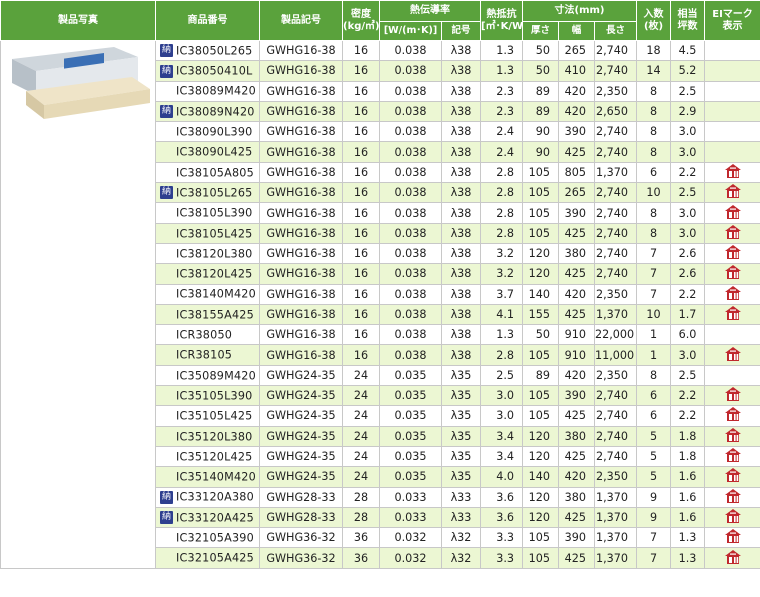  Describe the element at coordinates (654, 50) in the screenshot. I see `pieces-cell: 18` at that location.